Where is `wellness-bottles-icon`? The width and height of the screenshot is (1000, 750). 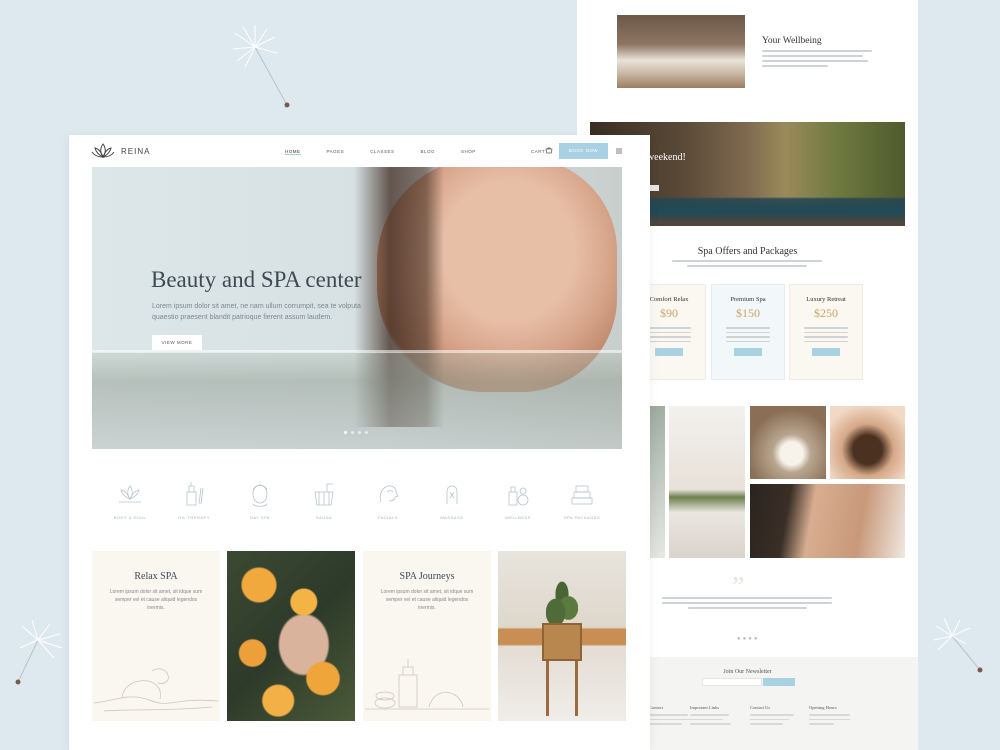 wellness-bottles-icon is located at coordinates (518, 496).